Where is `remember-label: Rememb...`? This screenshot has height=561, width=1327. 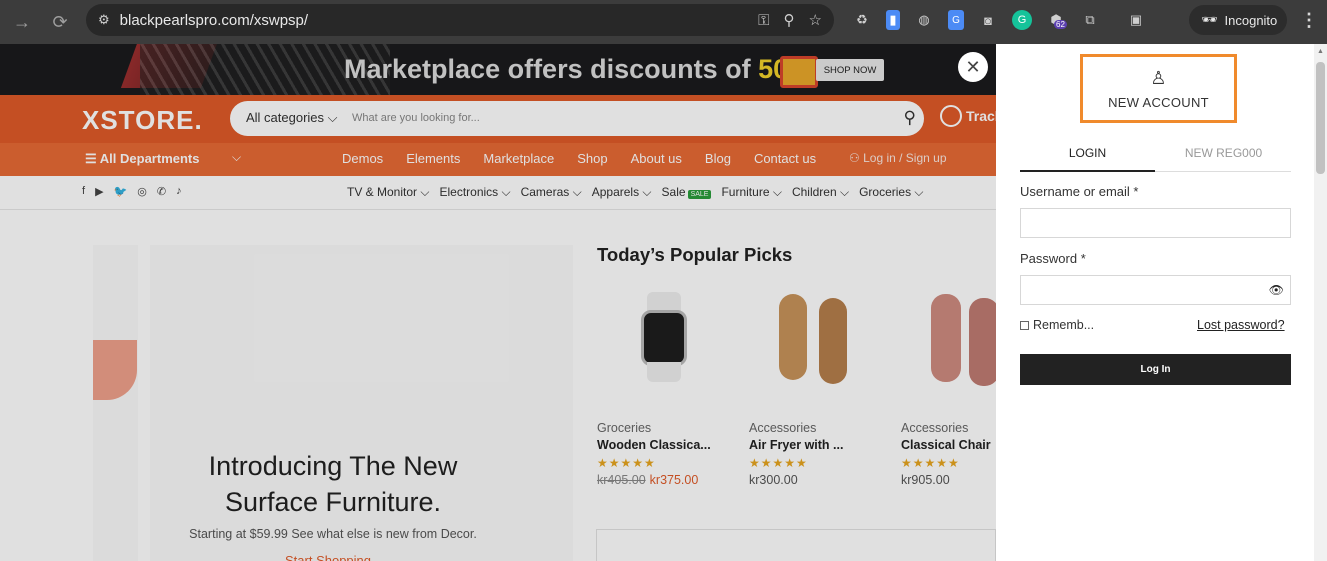
remember-label: Rememb... is located at coordinates (1064, 325).